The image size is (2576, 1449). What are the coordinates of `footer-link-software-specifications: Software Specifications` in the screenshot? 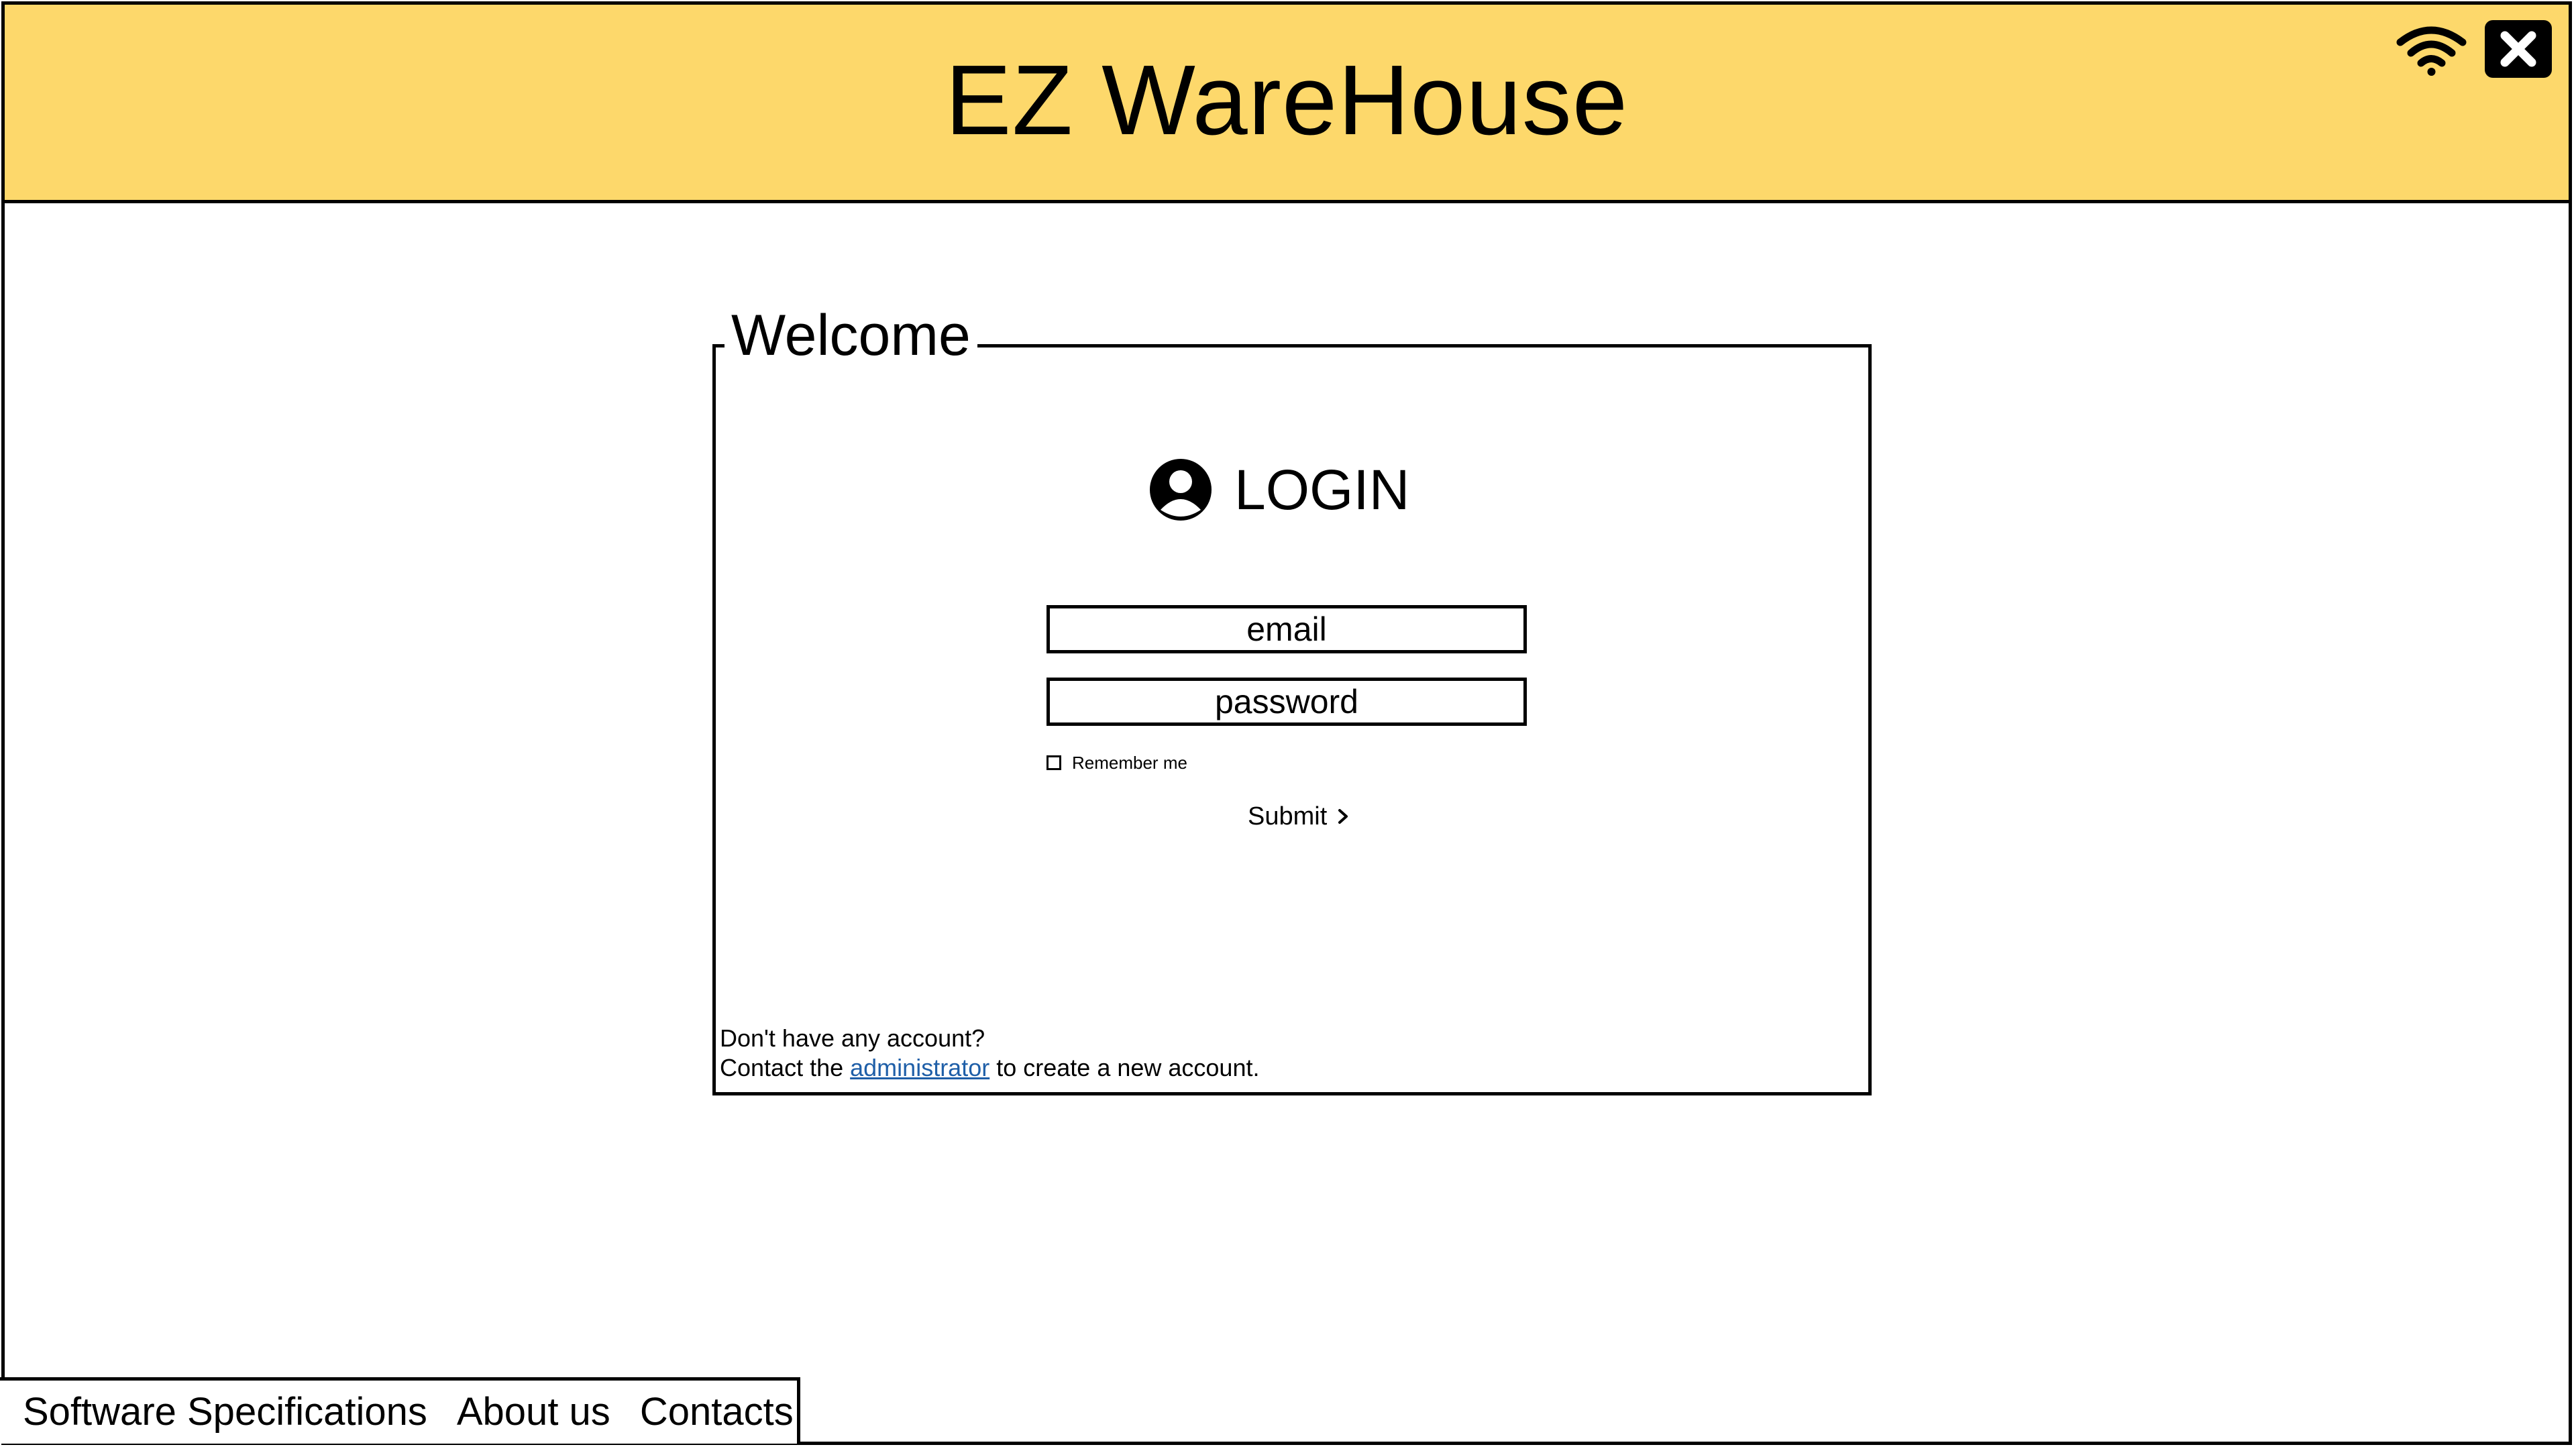 It's located at (225, 1412).